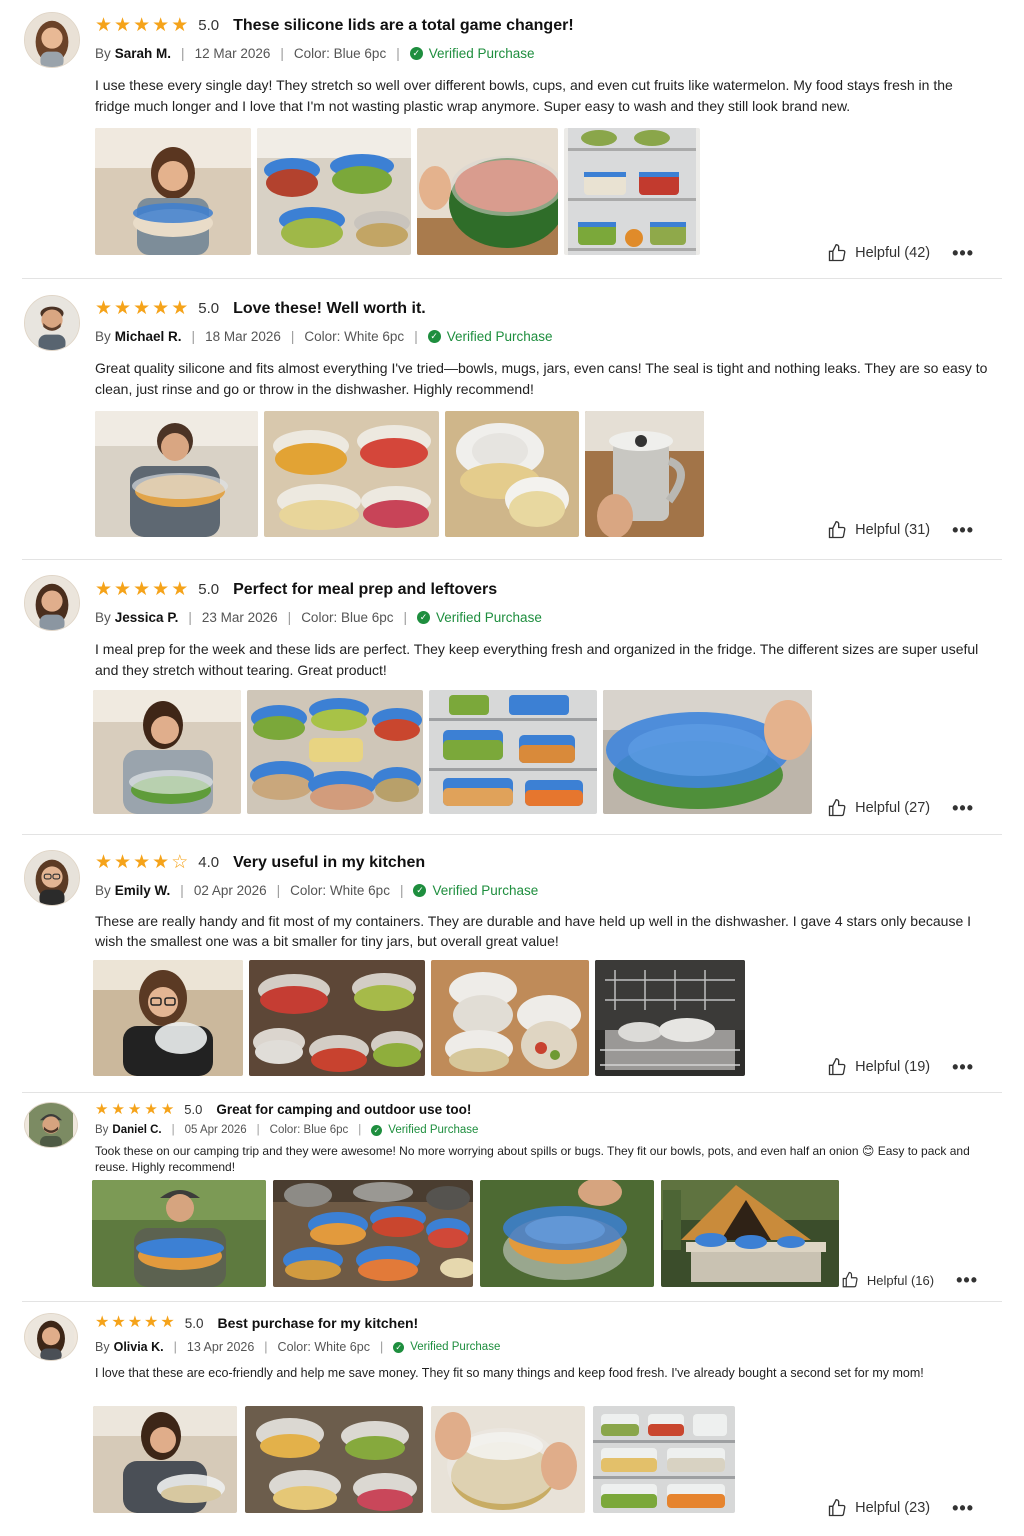  What do you see at coordinates (239, 617) in the screenshot?
I see `review-date: 23 Mar 2026` at bounding box center [239, 617].